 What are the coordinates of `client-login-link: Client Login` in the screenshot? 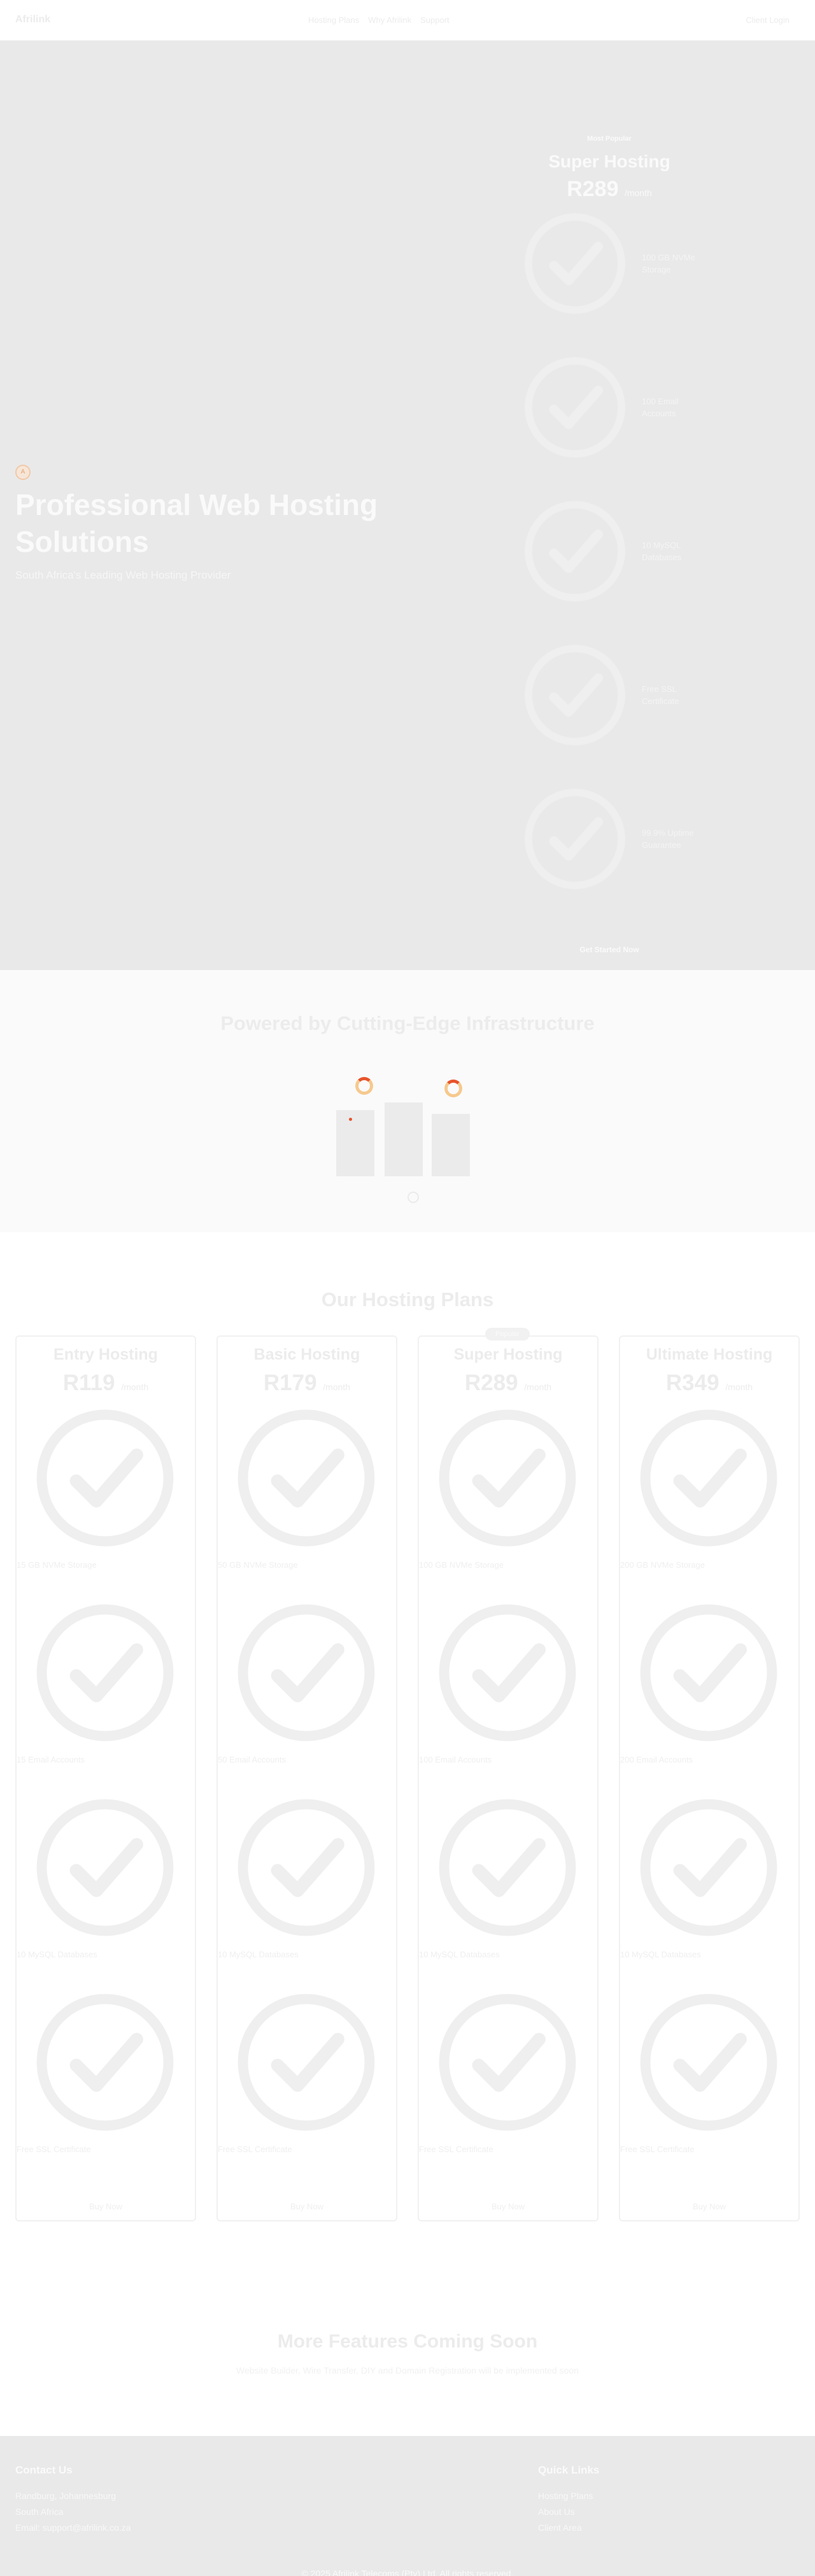 It's located at (768, 20).